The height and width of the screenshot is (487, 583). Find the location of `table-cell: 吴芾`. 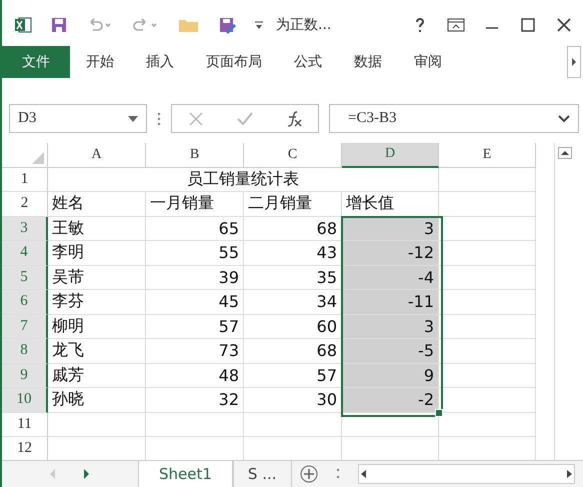

table-cell: 吴芾 is located at coordinates (97, 278).